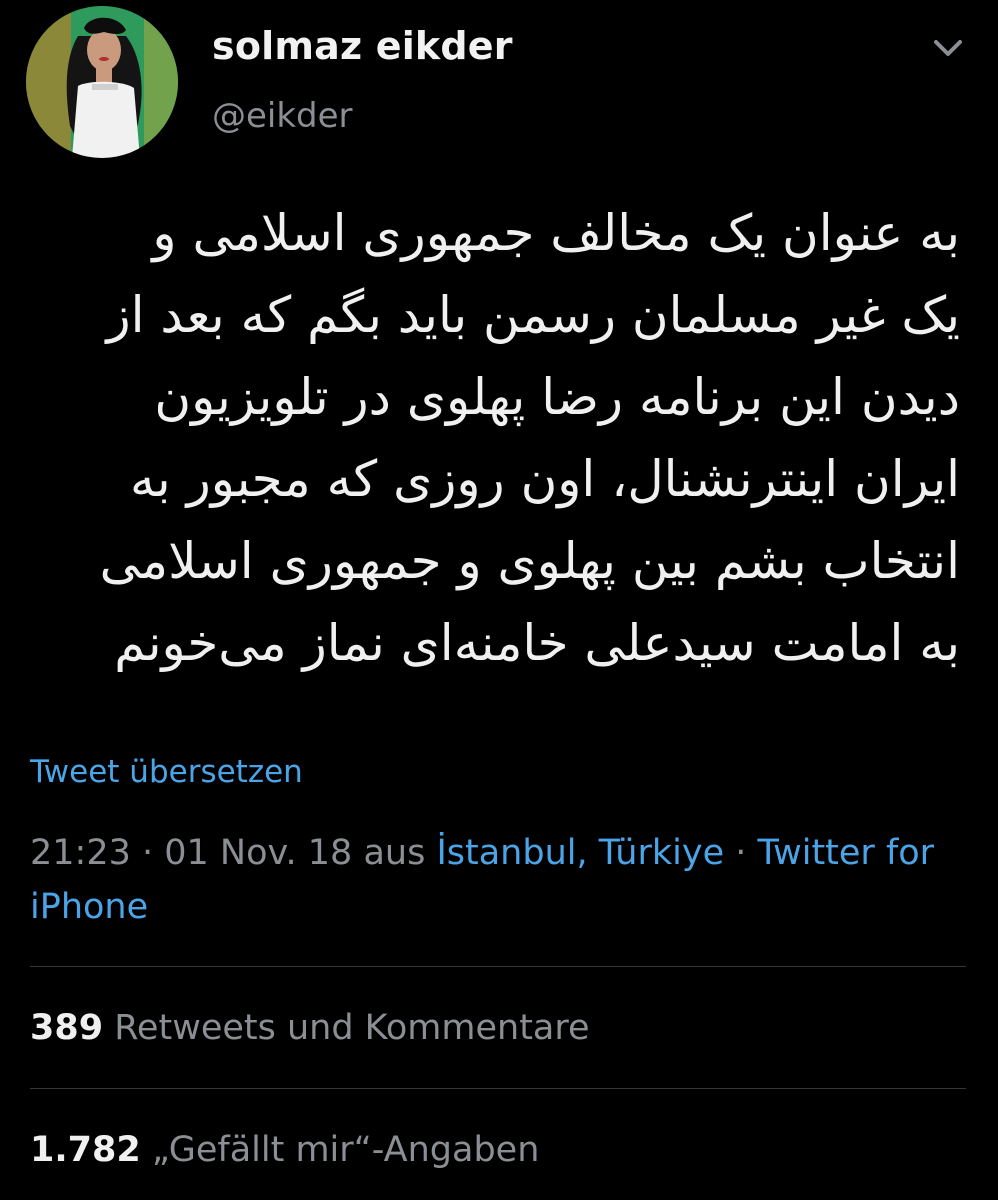  I want to click on retweets-stat: 389 Retweets und Kommentare, so click(310, 1028).